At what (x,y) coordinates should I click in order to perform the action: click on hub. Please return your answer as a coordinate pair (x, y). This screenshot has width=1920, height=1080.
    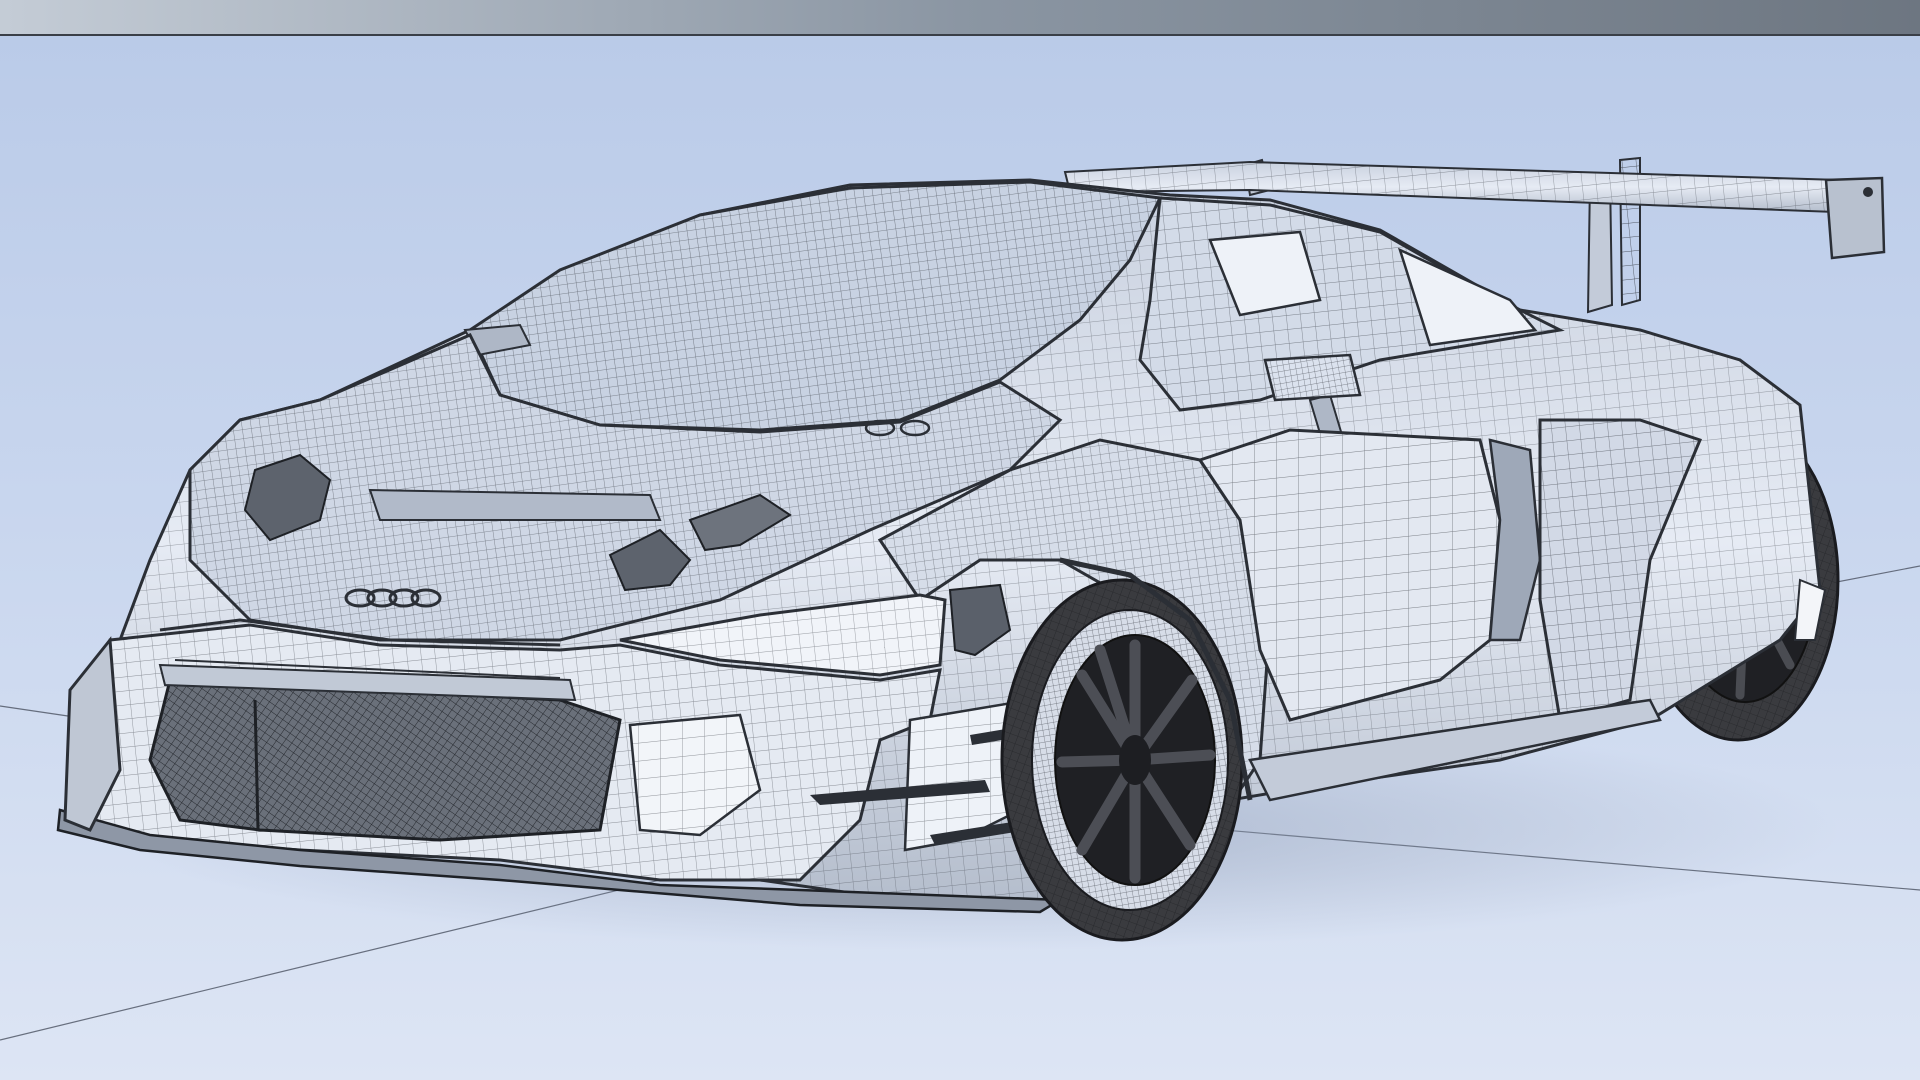
    Looking at the image, I should click on (1135, 760).